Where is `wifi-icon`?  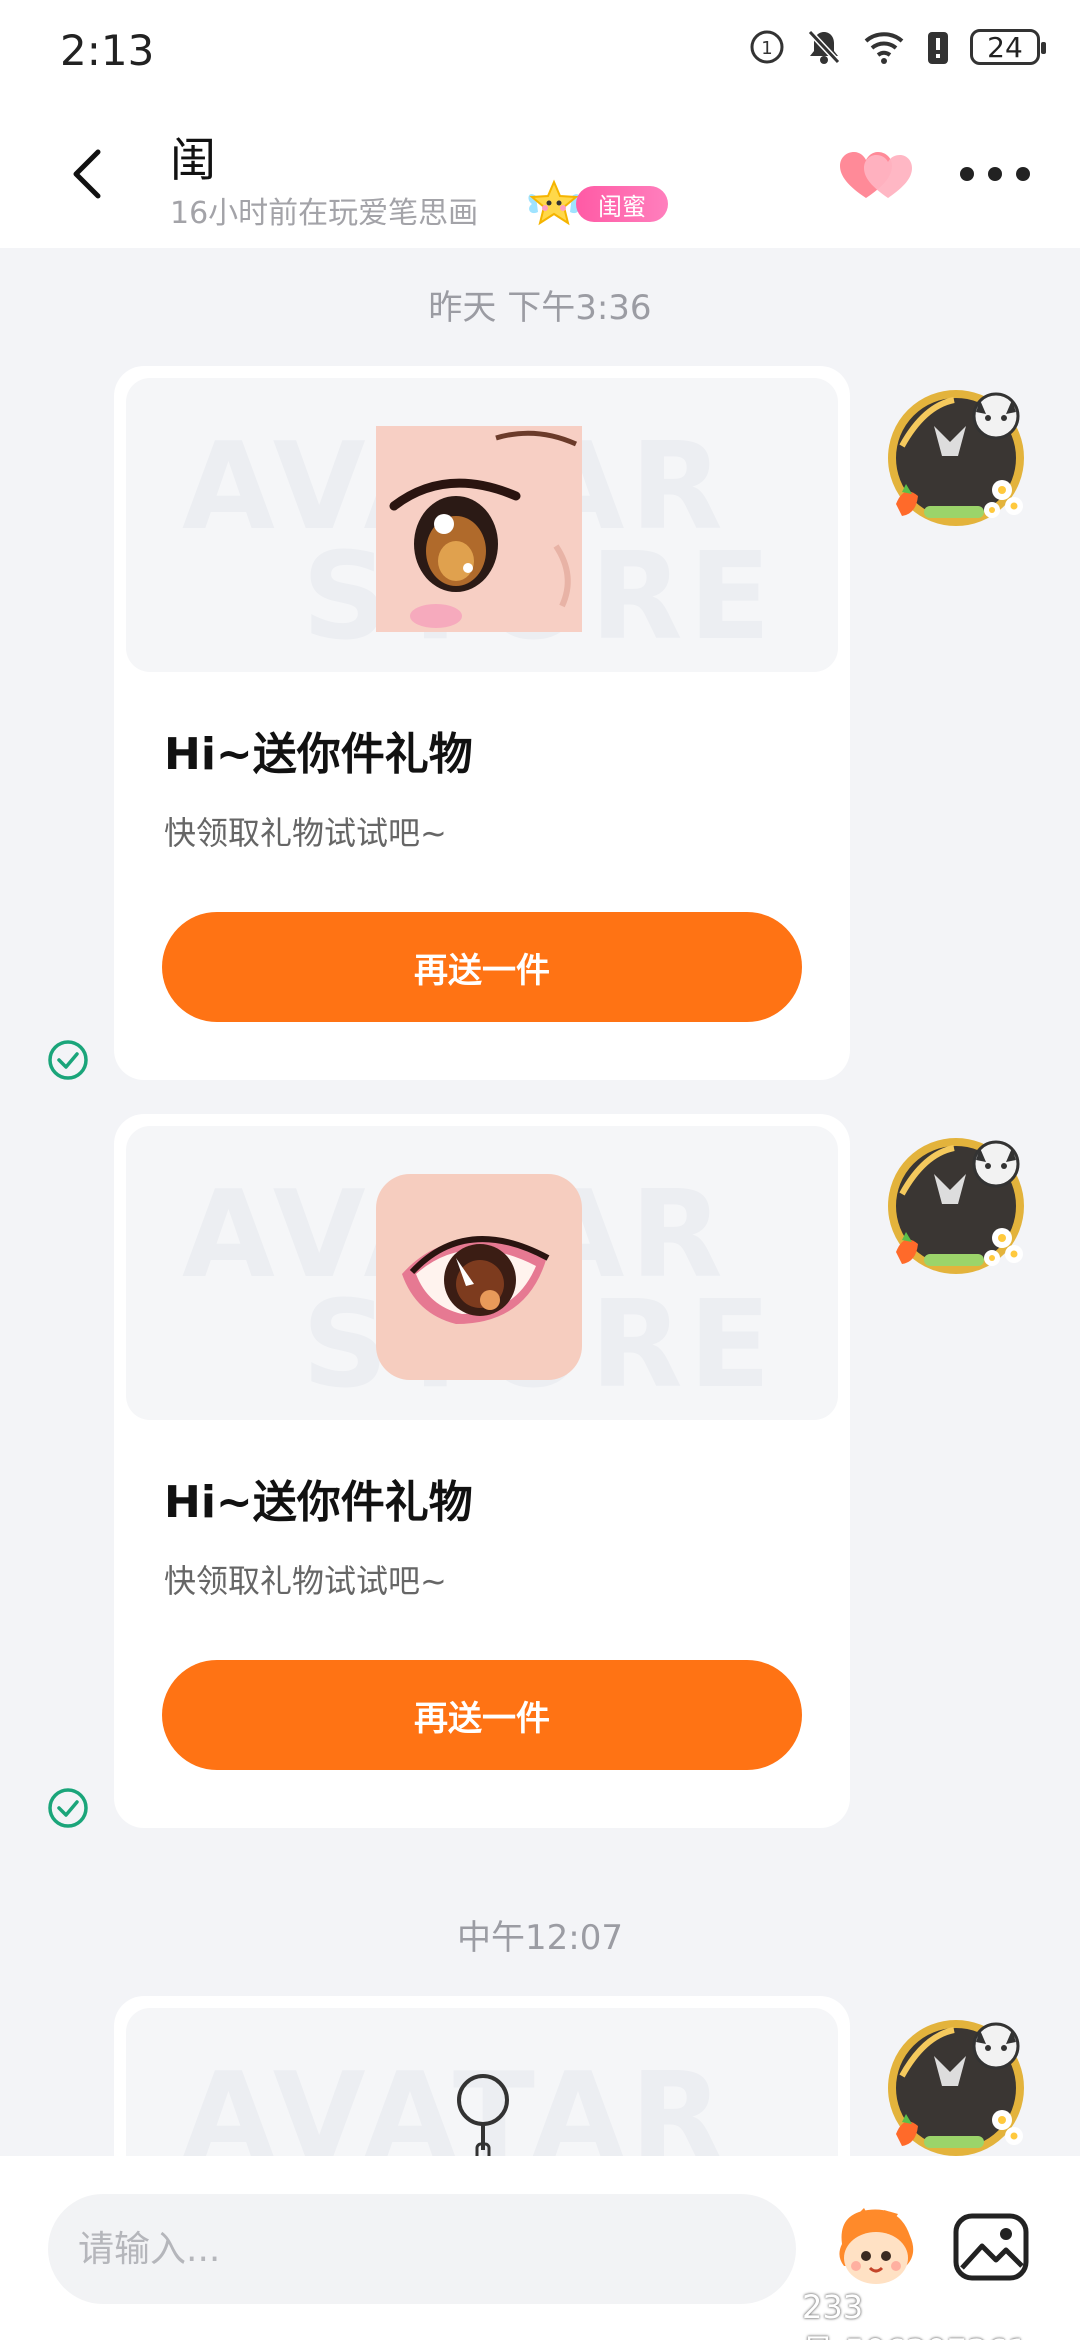
wifi-icon is located at coordinates (884, 48).